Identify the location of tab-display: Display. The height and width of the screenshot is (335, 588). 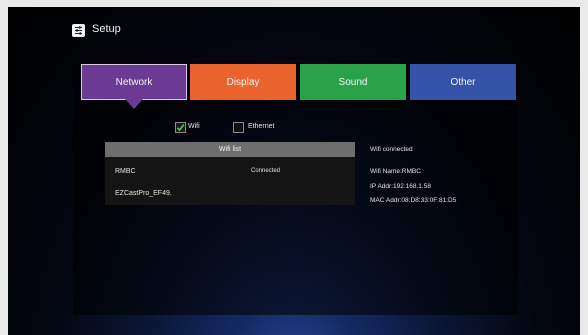
(243, 82).